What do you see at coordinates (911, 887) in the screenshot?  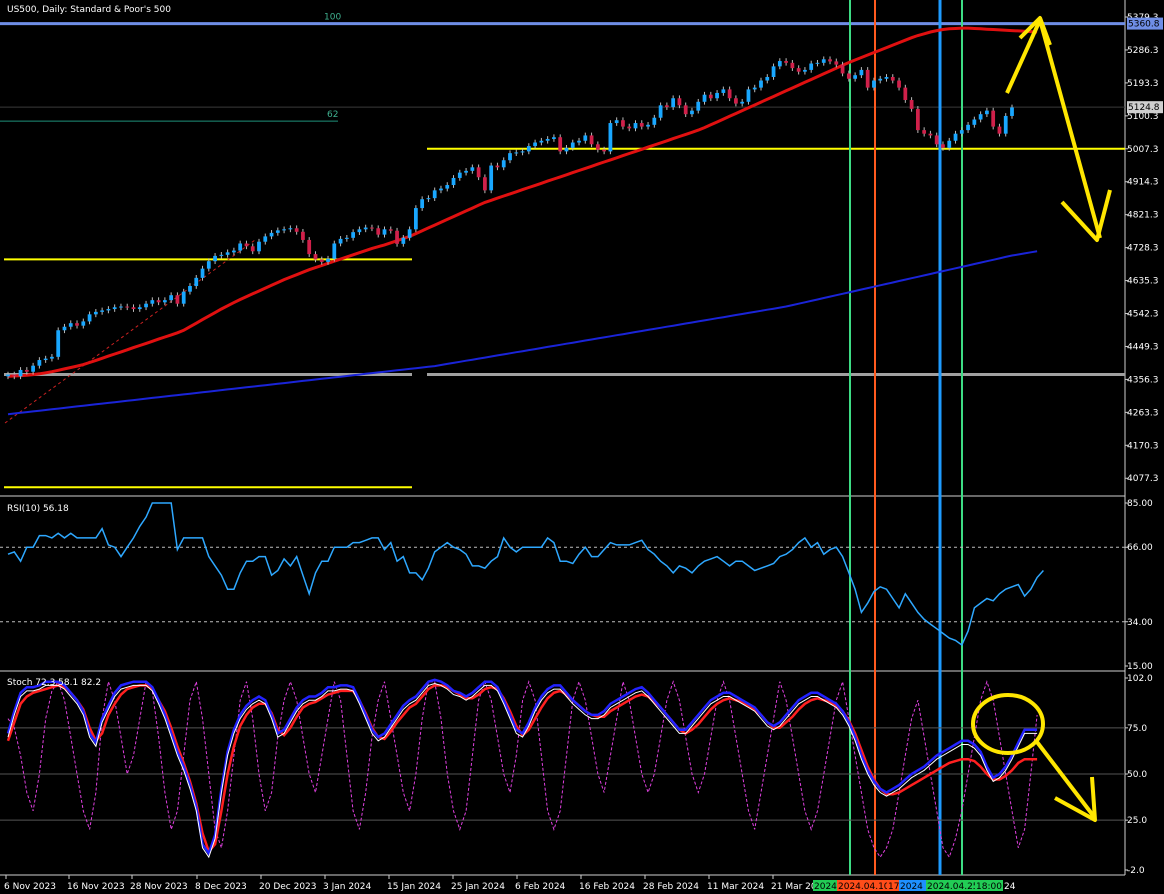 I see `date-tag-label: 2024` at bounding box center [911, 887].